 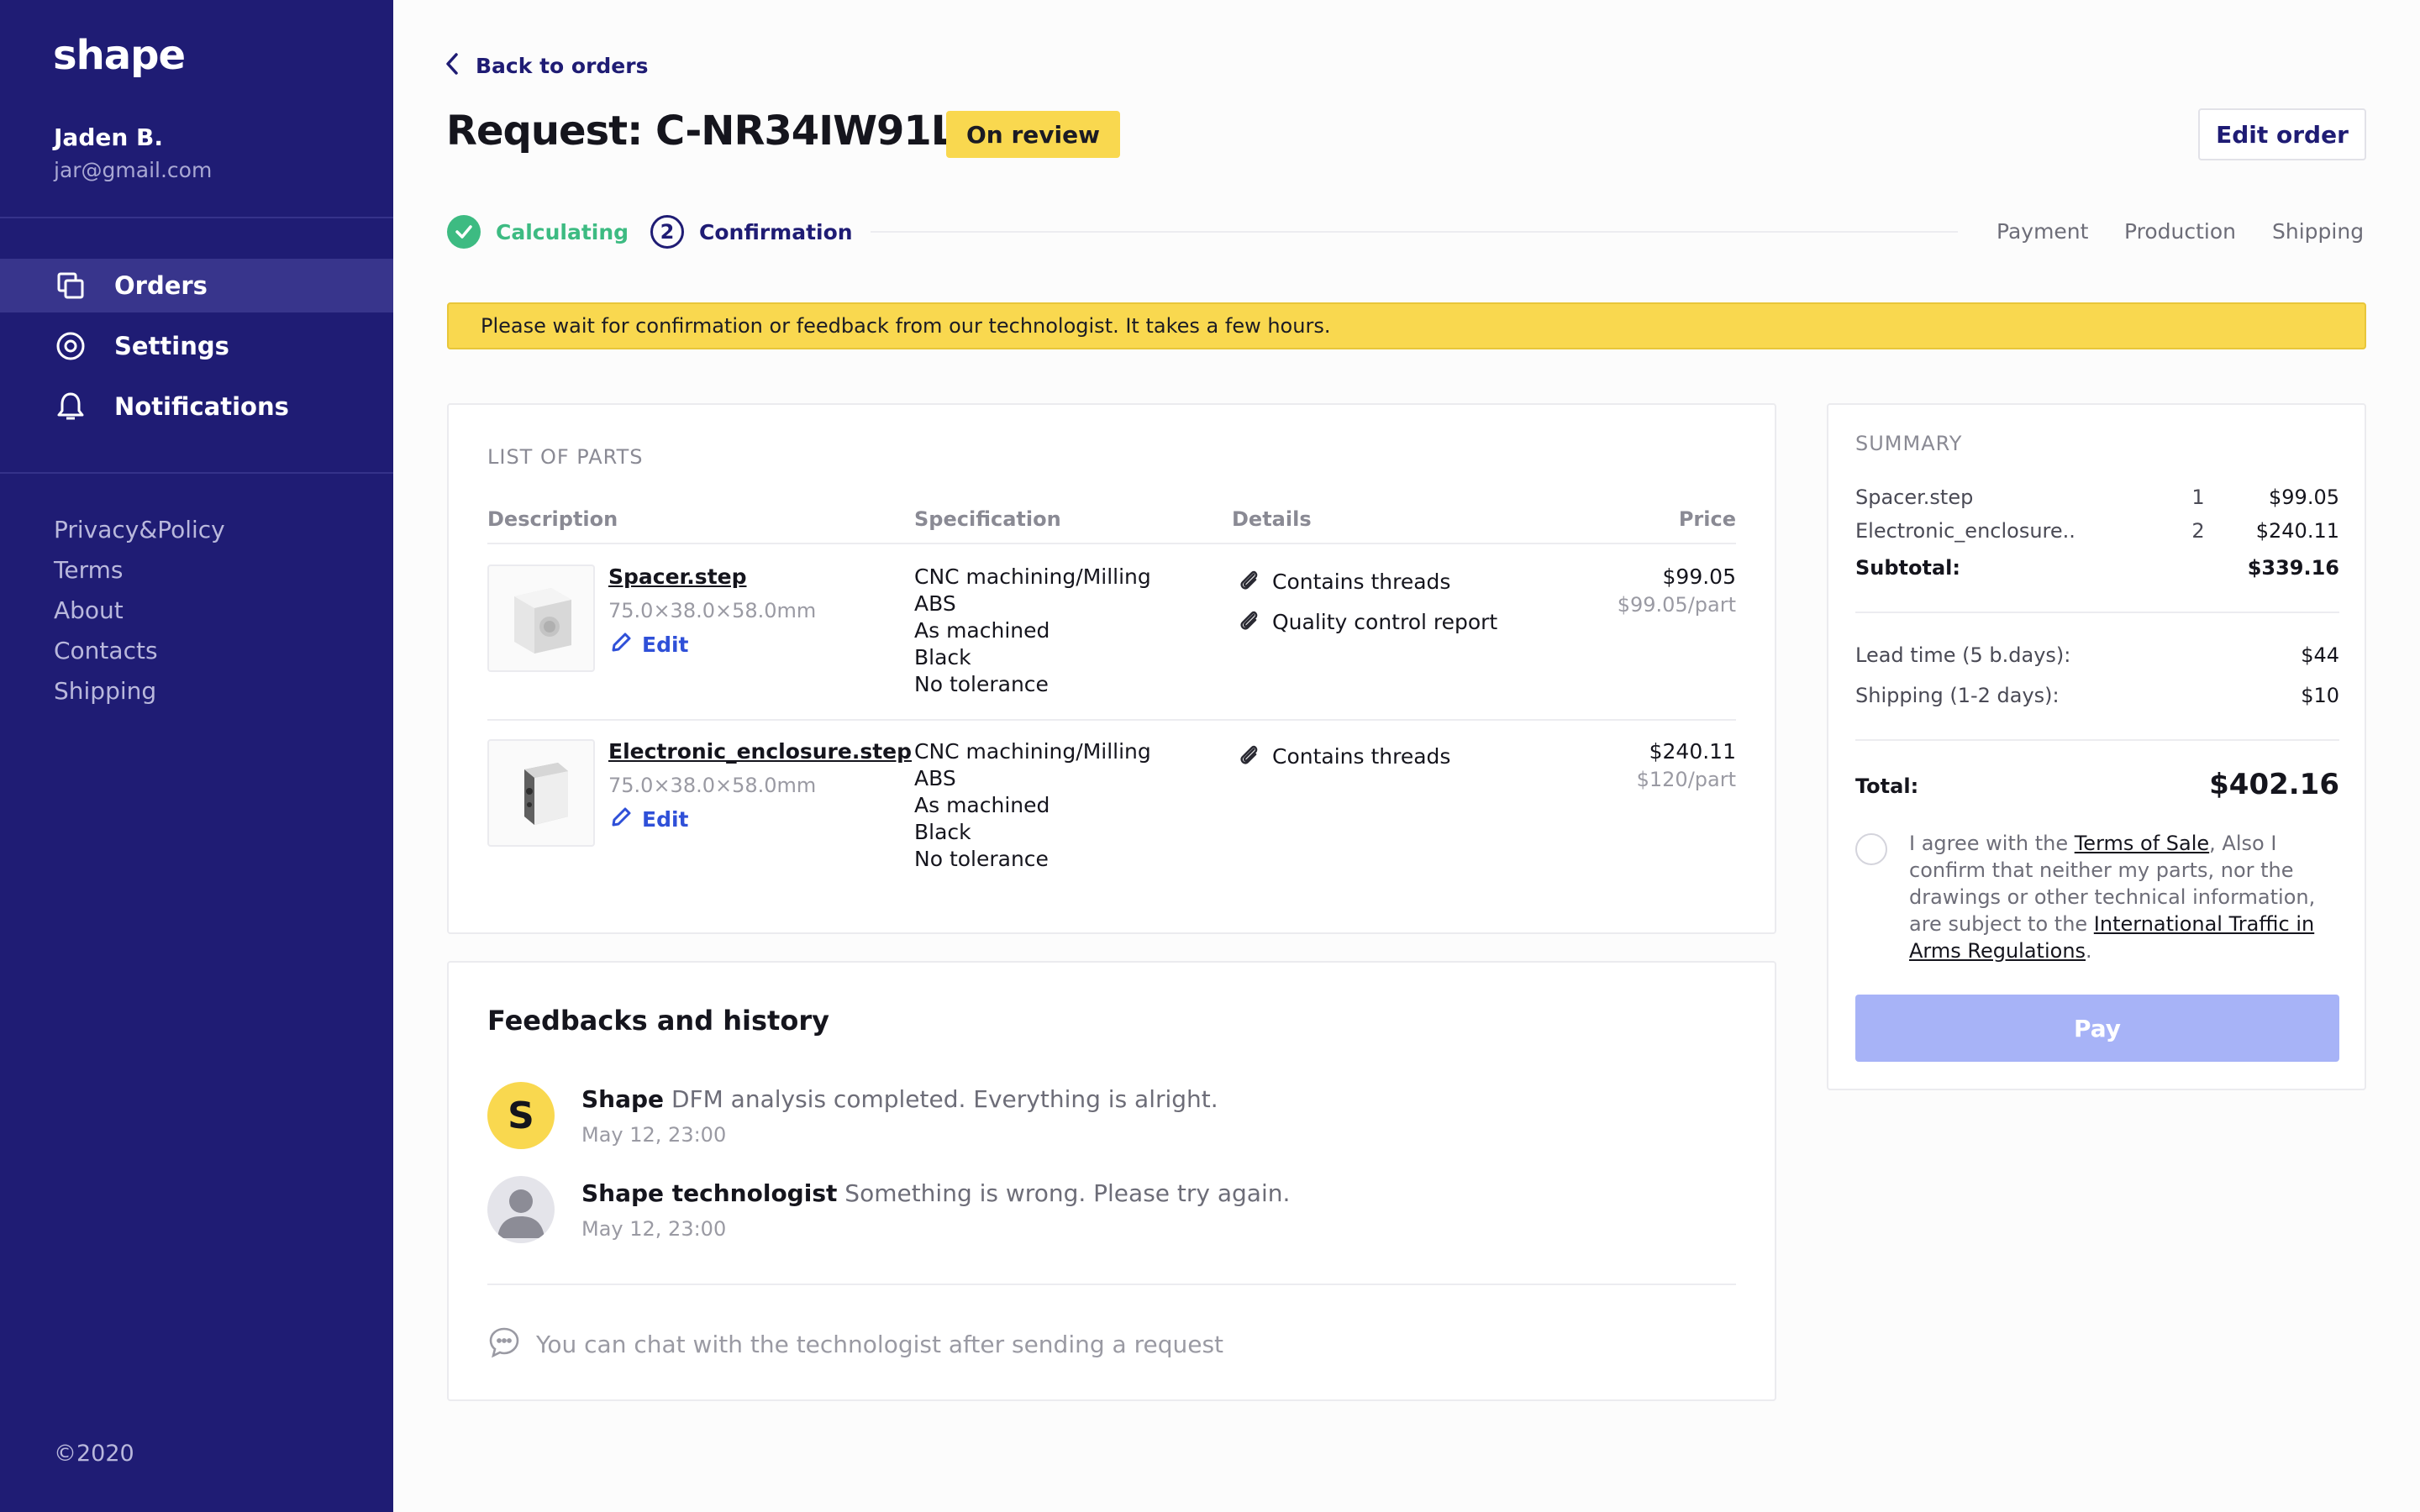 I want to click on copyright: ©2020, so click(x=94, y=1454).